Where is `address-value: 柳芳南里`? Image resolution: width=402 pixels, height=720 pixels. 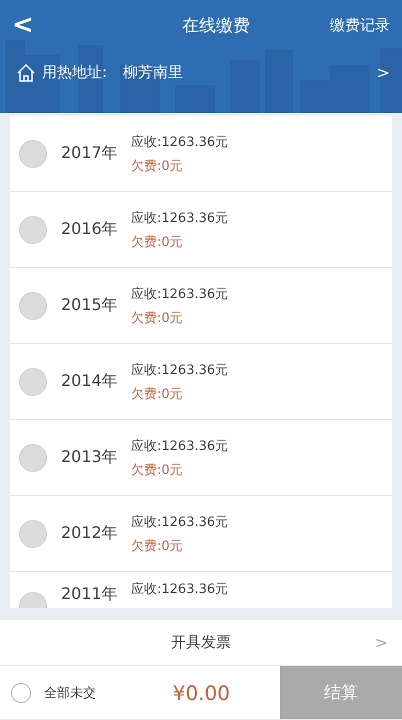
address-value: 柳芳南里 is located at coordinates (247, 72).